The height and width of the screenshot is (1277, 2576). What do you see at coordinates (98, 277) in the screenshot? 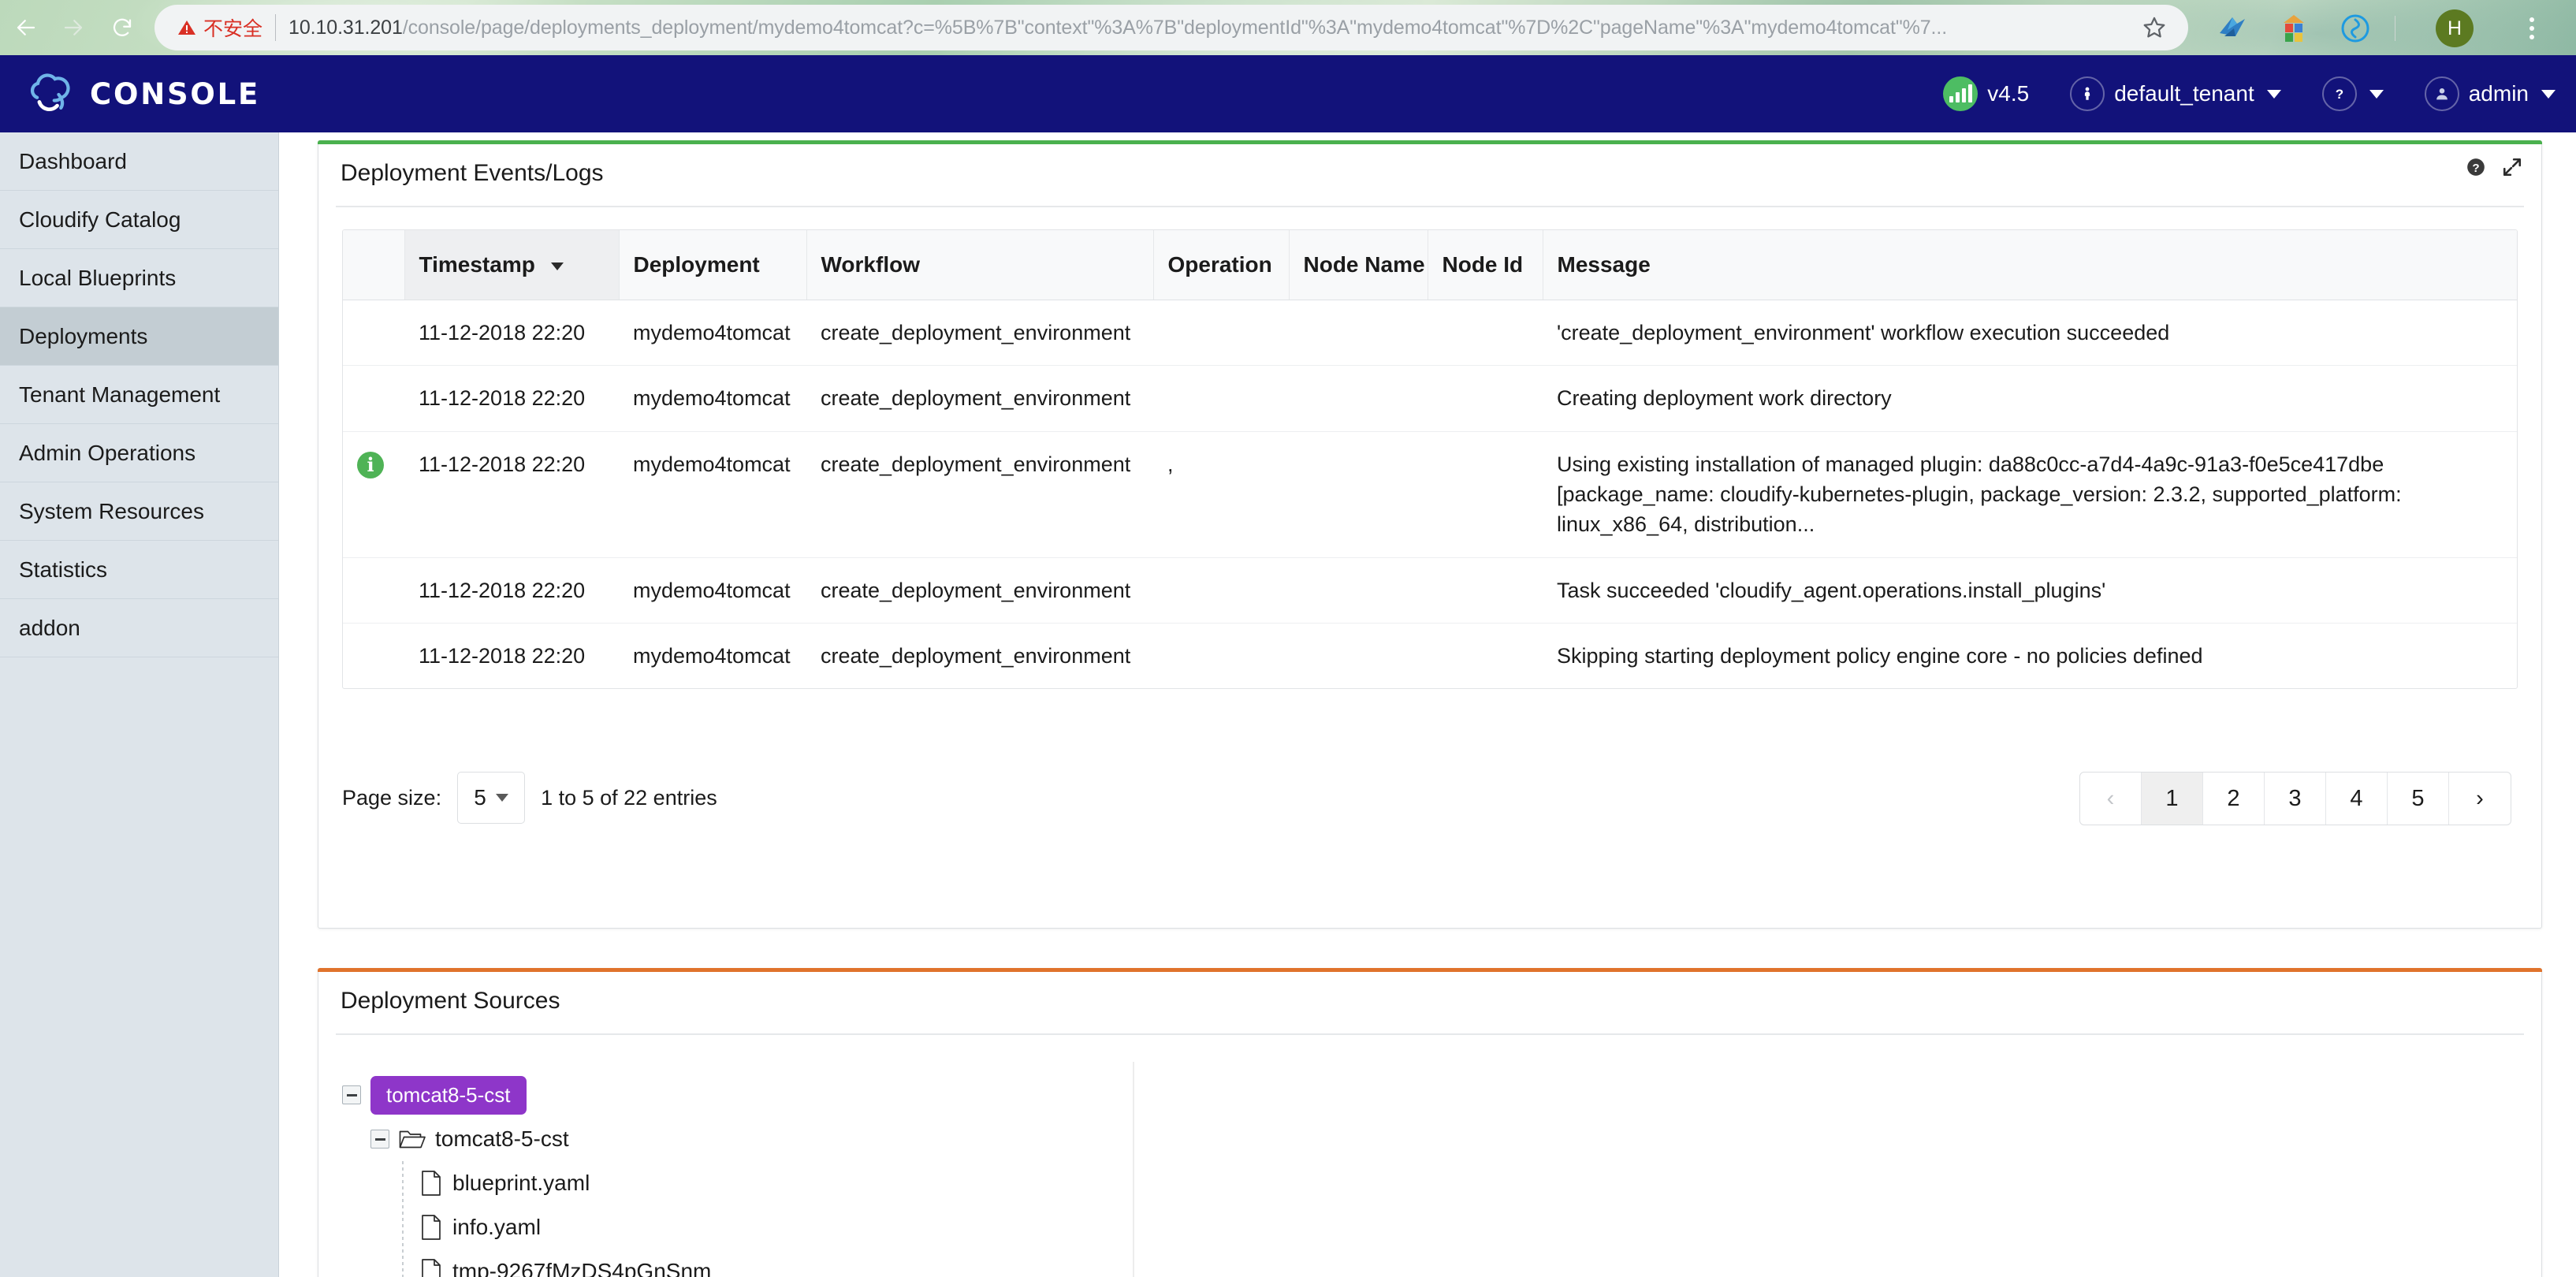
I see `sidebar-item-label: Local Blueprints` at bounding box center [98, 277].